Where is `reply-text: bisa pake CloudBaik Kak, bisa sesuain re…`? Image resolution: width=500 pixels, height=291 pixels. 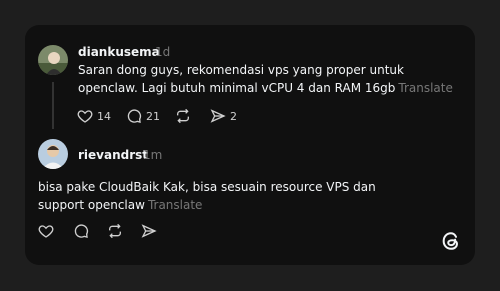
reply-text: bisa pake CloudBaik Kak, bisa sesuain re… is located at coordinates (218, 196).